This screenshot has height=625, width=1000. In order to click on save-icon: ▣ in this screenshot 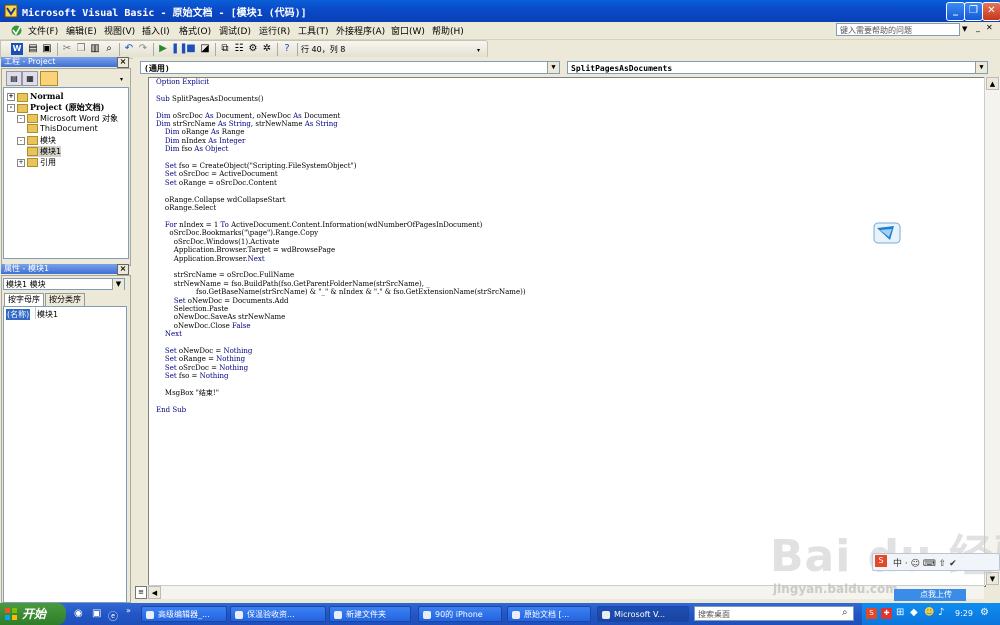, I will do `click(47, 49)`.